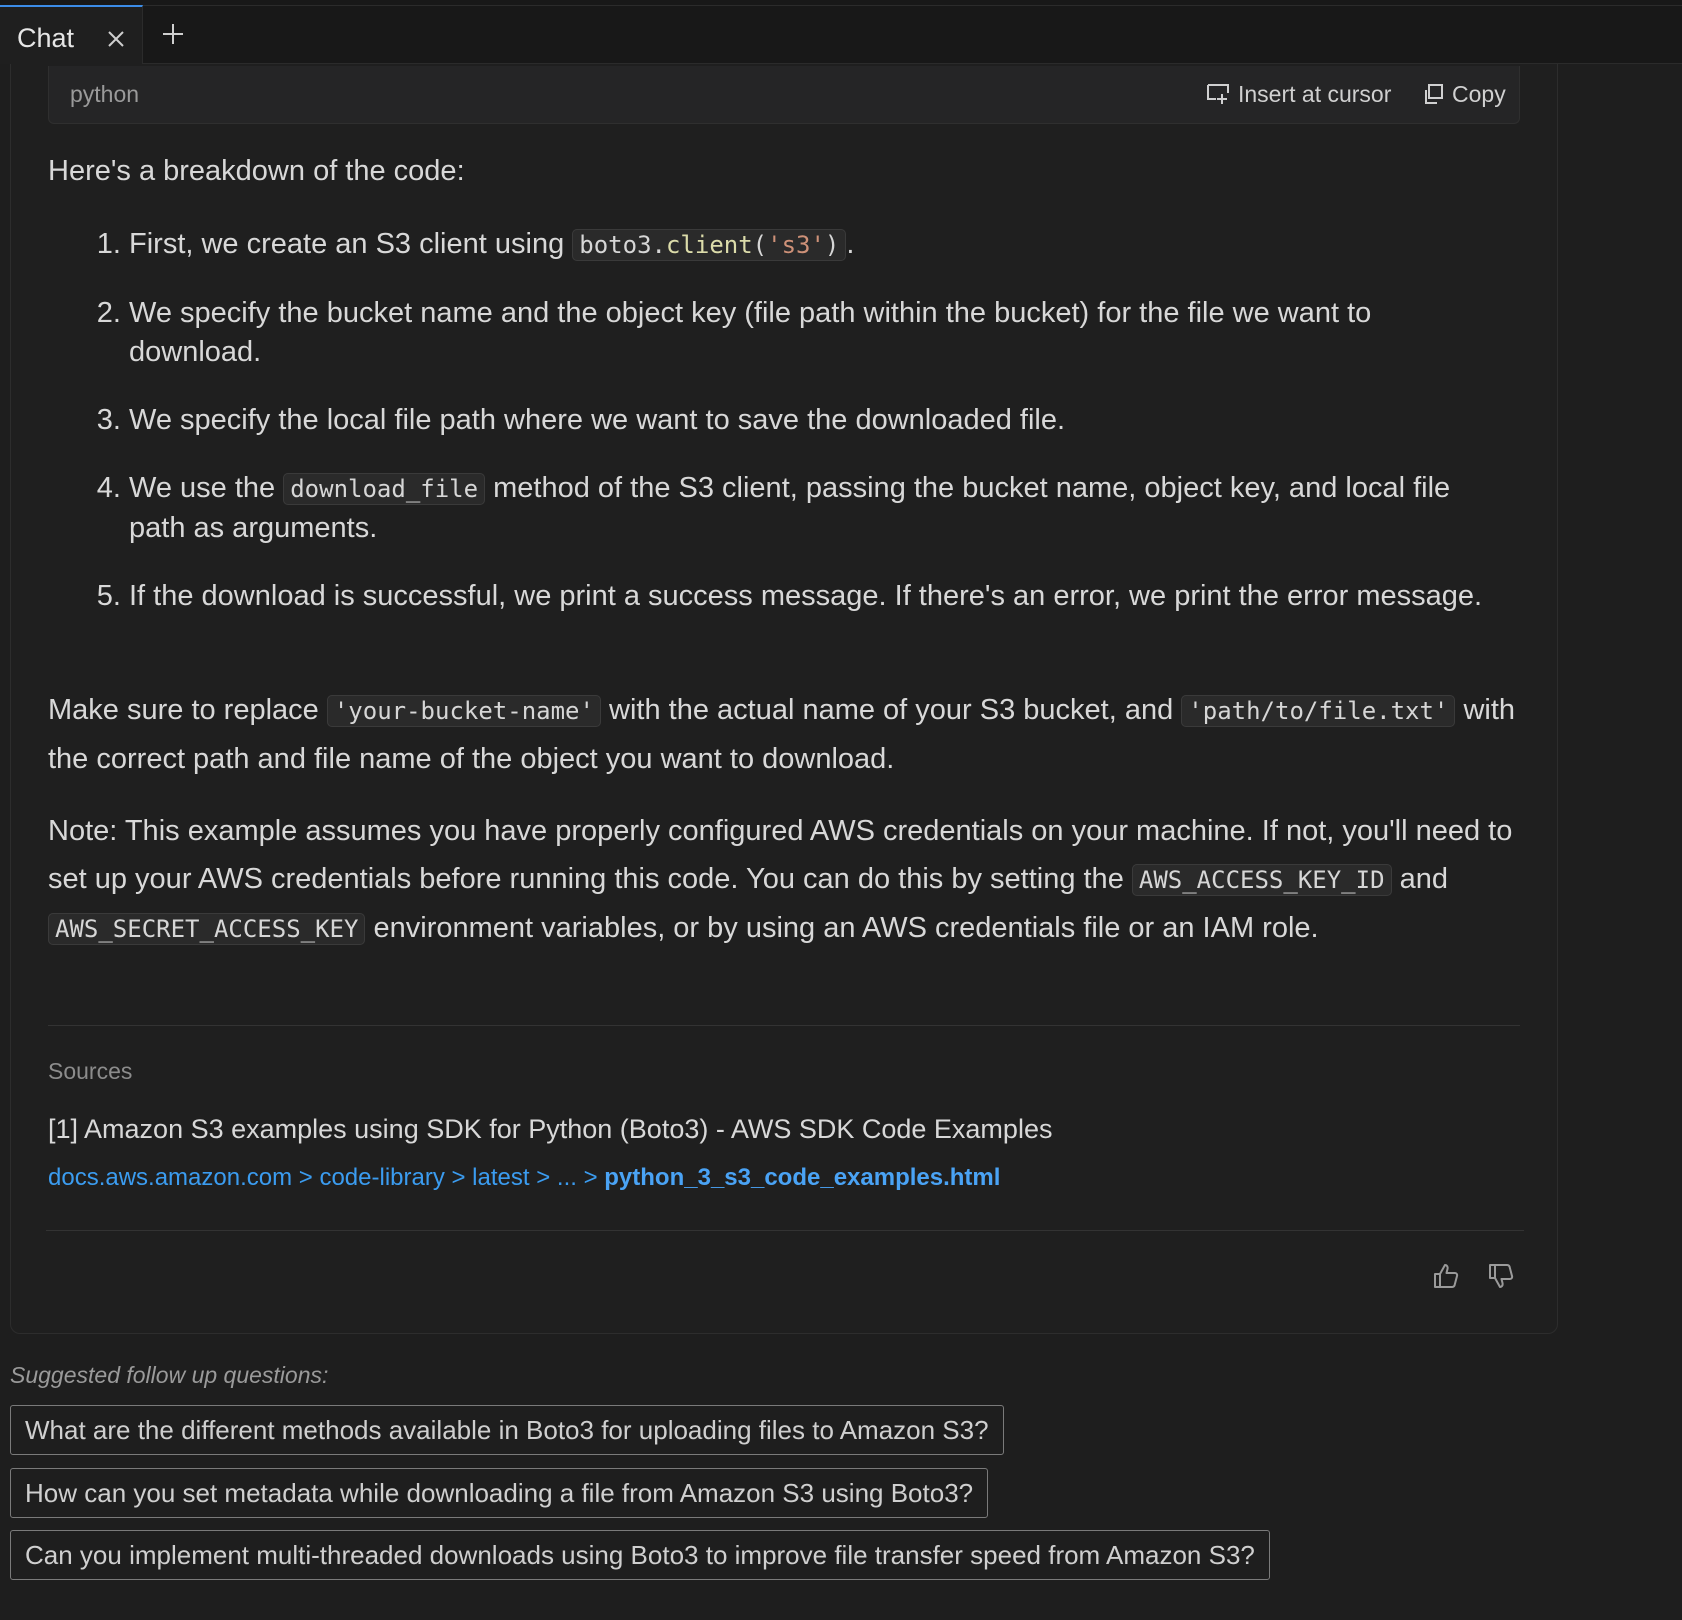 The image size is (1682, 1620). I want to click on copy-icon, so click(1434, 94).